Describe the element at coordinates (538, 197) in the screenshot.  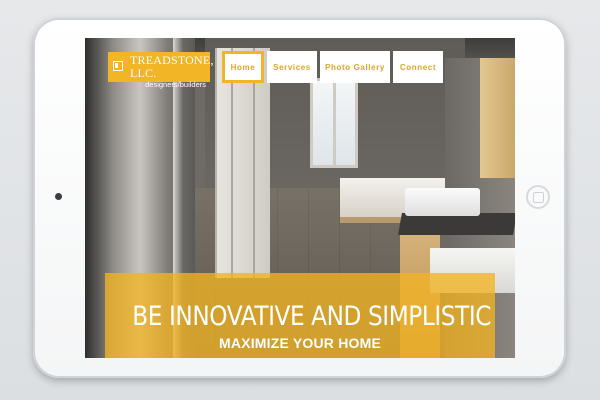
I see `home-button` at that location.